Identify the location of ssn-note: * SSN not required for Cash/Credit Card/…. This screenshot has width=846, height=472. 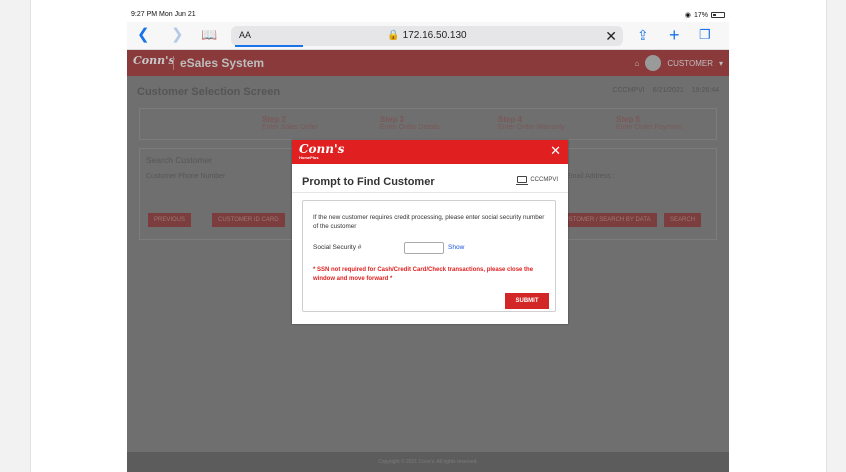
(423, 274).